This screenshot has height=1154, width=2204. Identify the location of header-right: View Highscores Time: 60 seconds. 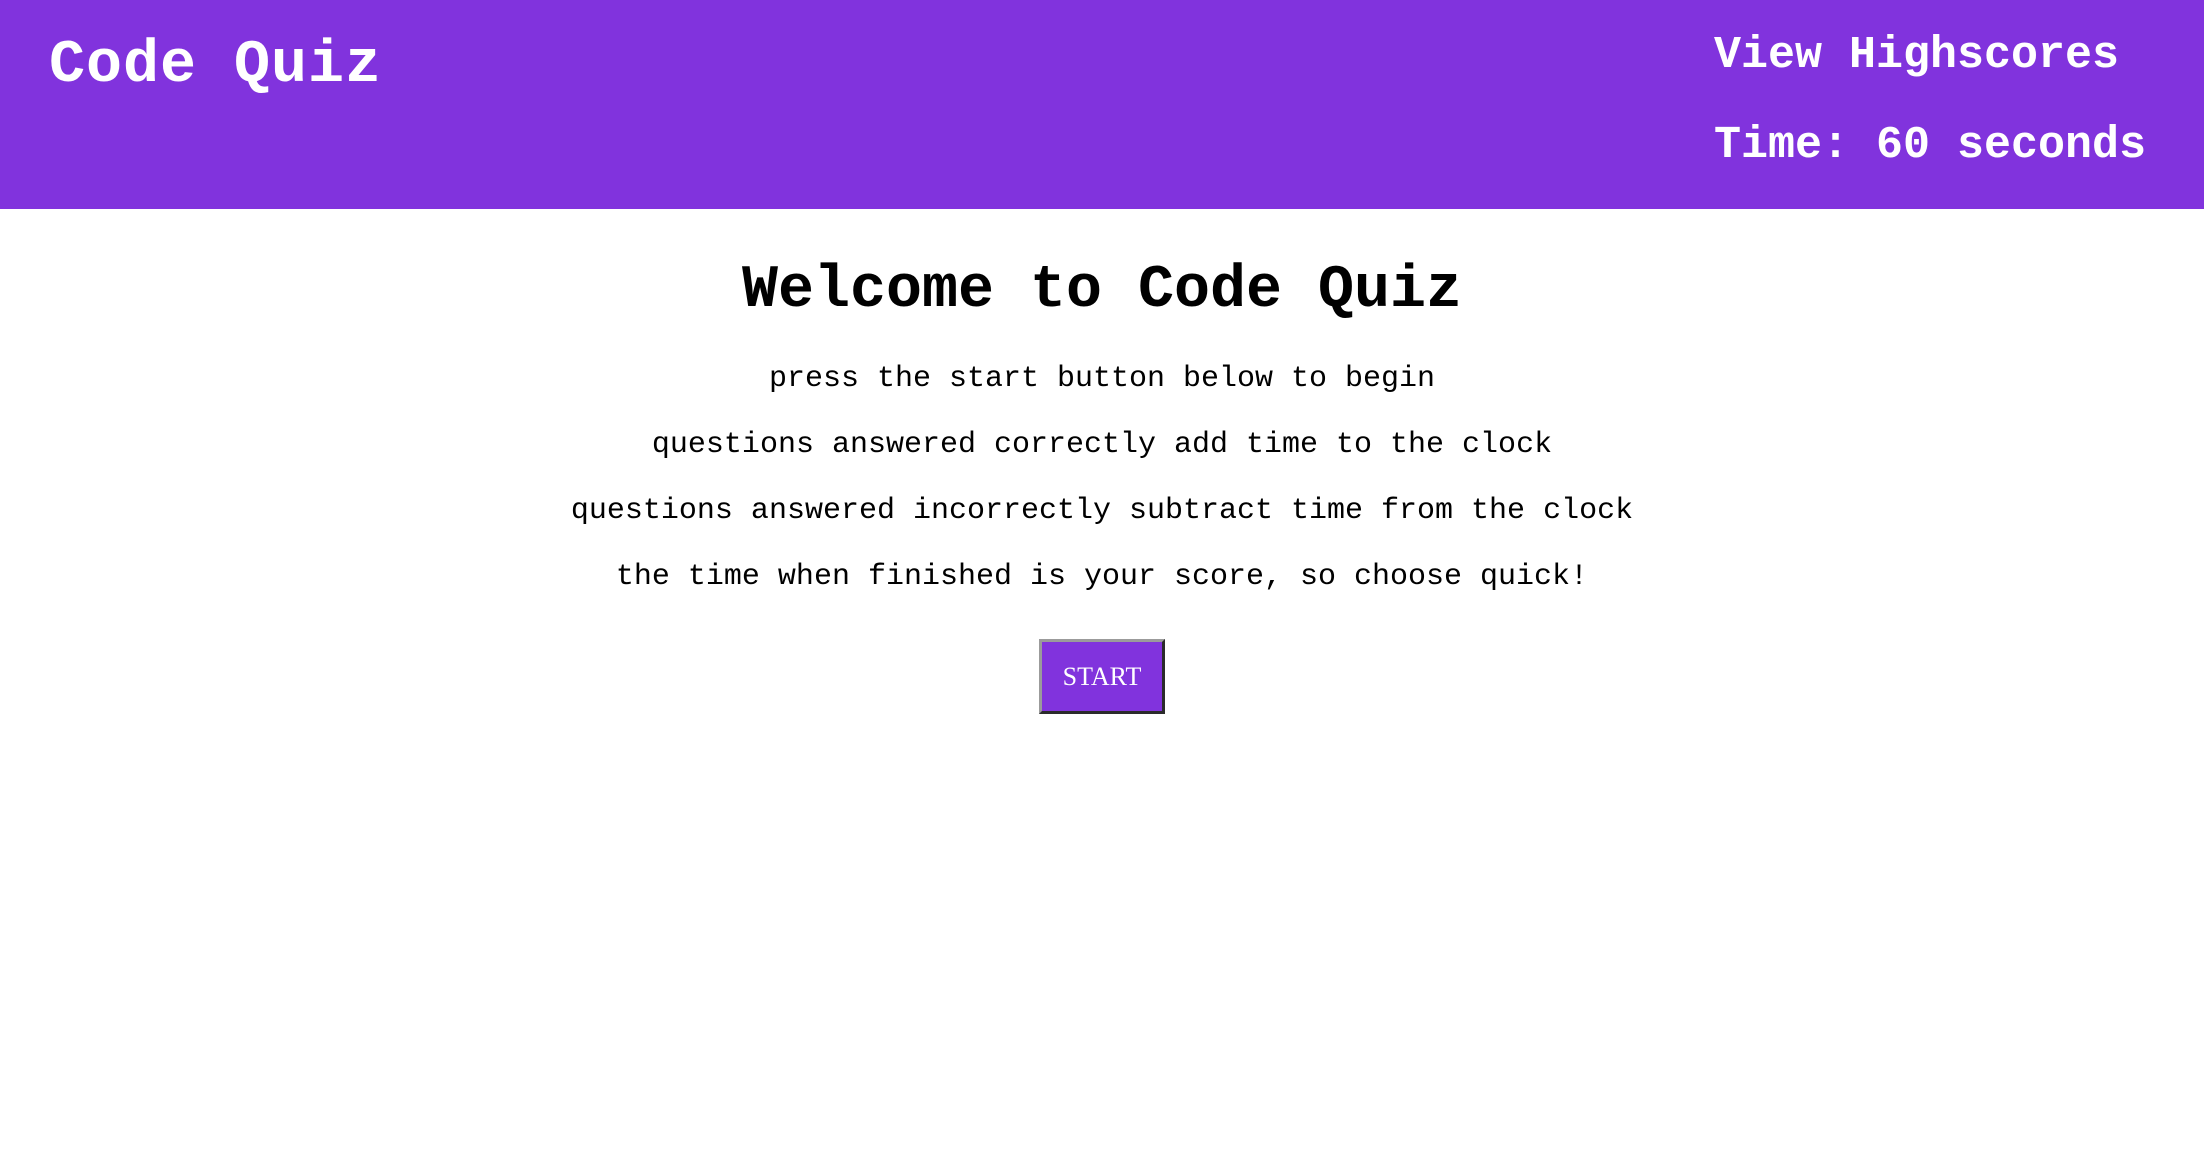
(1944, 101).